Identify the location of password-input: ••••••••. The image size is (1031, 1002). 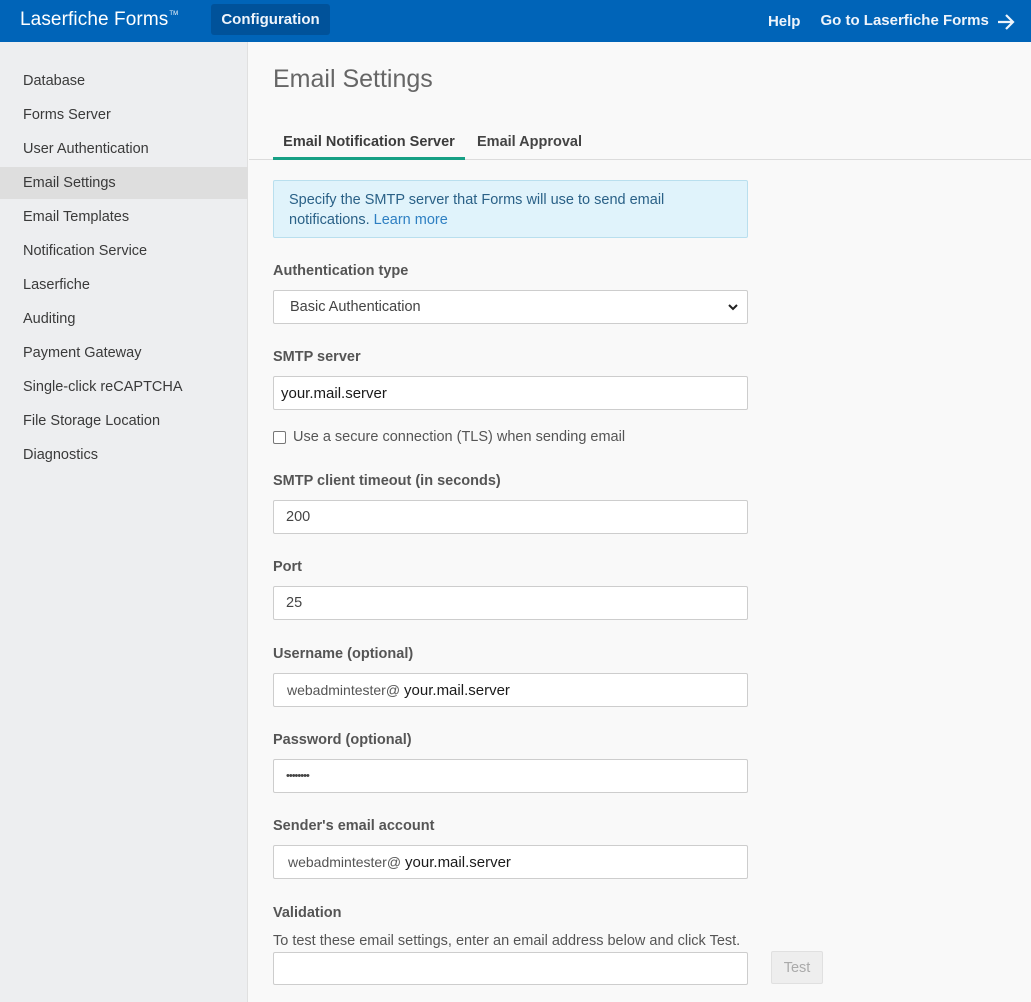
(510, 776).